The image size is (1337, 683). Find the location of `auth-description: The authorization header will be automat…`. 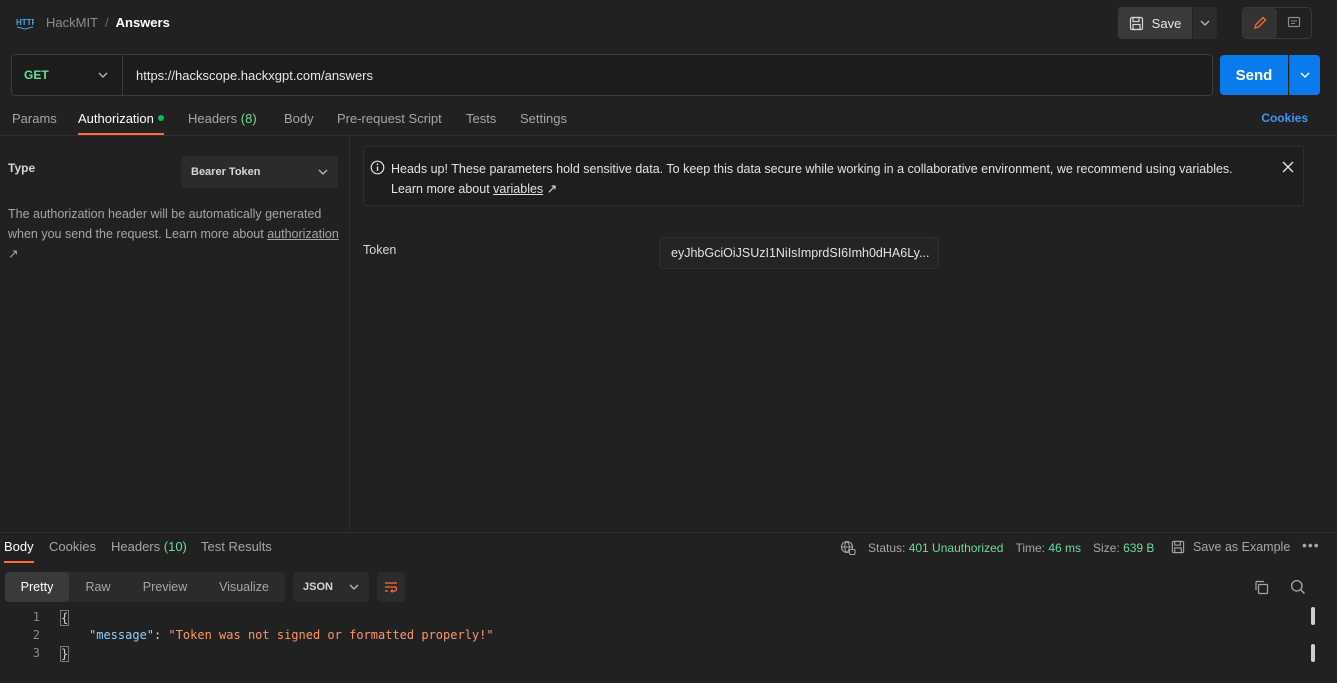

auth-description: The authorization header will be automat… is located at coordinates (175, 234).